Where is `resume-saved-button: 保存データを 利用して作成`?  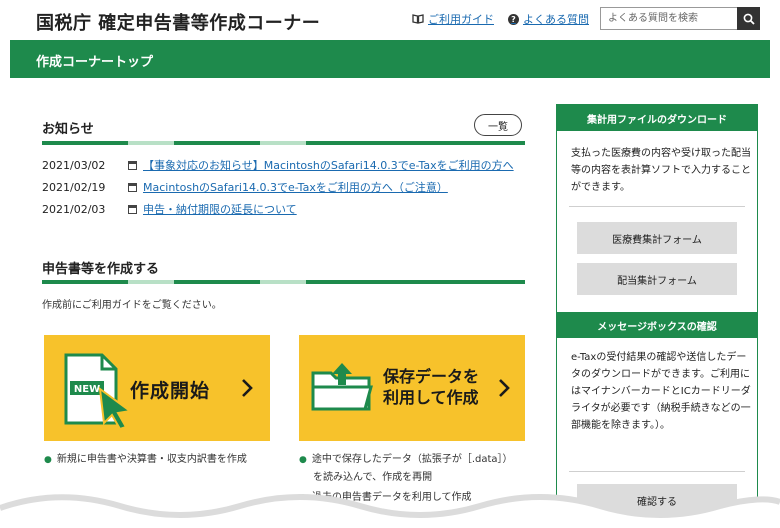 resume-saved-button: 保存データを 利用して作成 is located at coordinates (412, 388).